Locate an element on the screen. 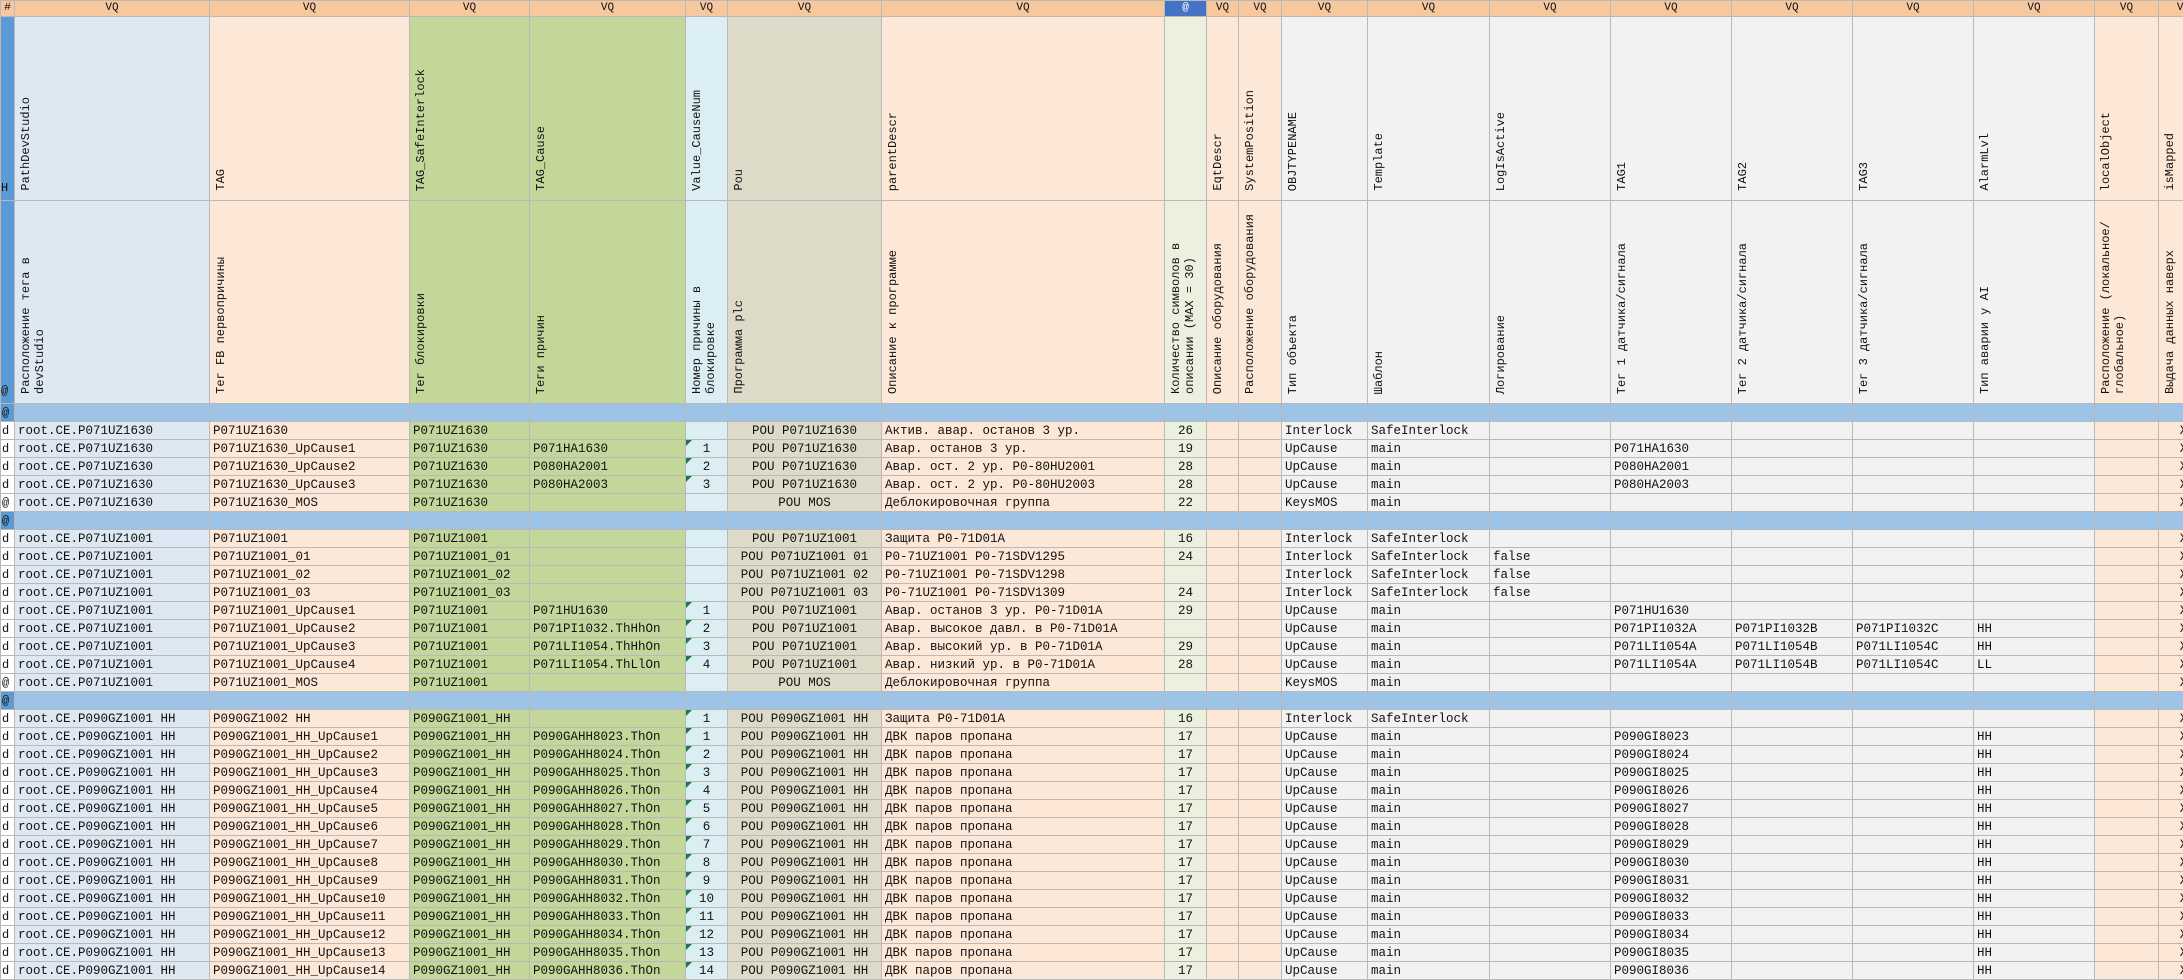 This screenshot has height=980, width=2183. cell-tag3: P071LI1054C is located at coordinates (1913, 665).